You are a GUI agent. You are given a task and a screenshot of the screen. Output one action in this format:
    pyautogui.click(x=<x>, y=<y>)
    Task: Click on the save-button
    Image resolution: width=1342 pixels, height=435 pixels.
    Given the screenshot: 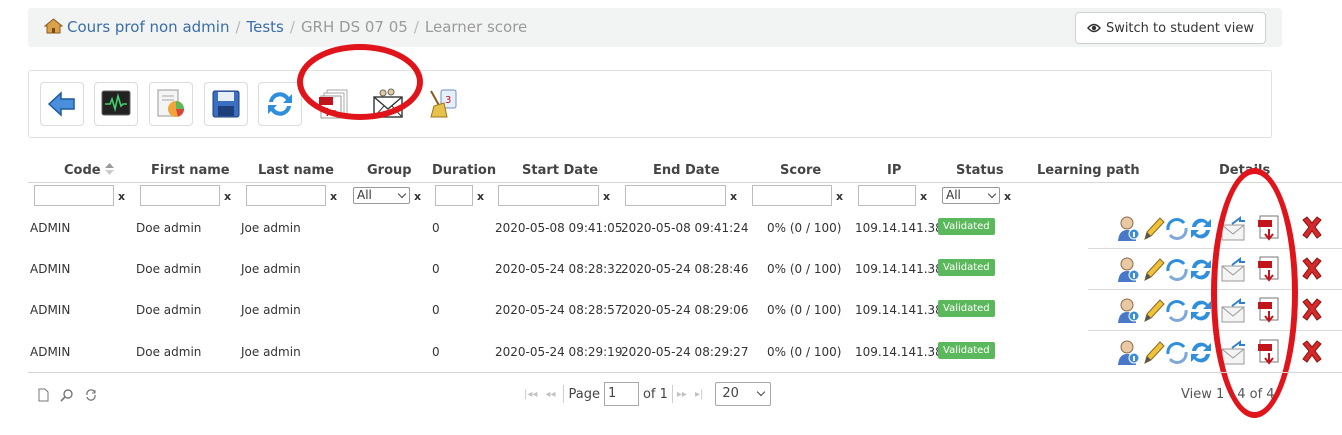 What is the action you would take?
    pyautogui.click(x=226, y=104)
    